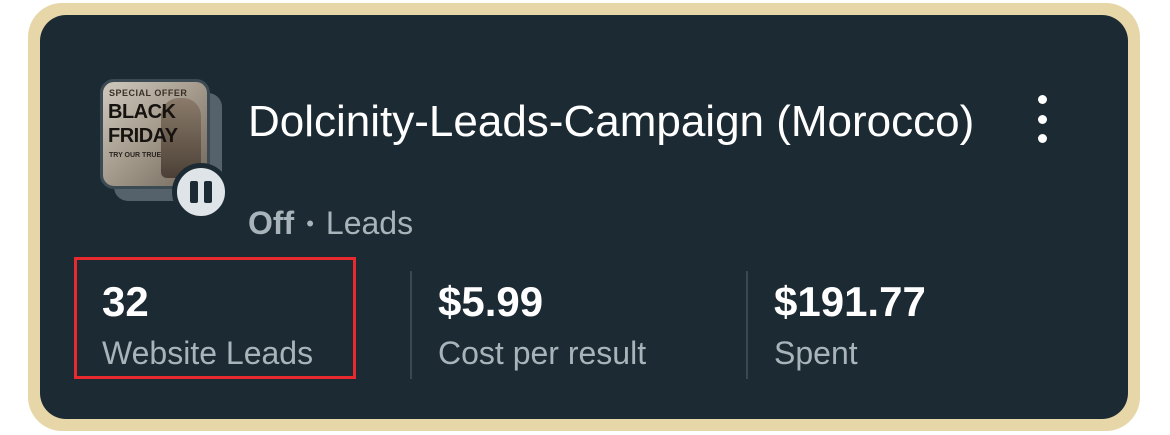 This screenshot has width=1170, height=435. Describe the element at coordinates (135, 155) in the screenshot. I see `creative-text-line4: TRY OUR TRUE` at that location.